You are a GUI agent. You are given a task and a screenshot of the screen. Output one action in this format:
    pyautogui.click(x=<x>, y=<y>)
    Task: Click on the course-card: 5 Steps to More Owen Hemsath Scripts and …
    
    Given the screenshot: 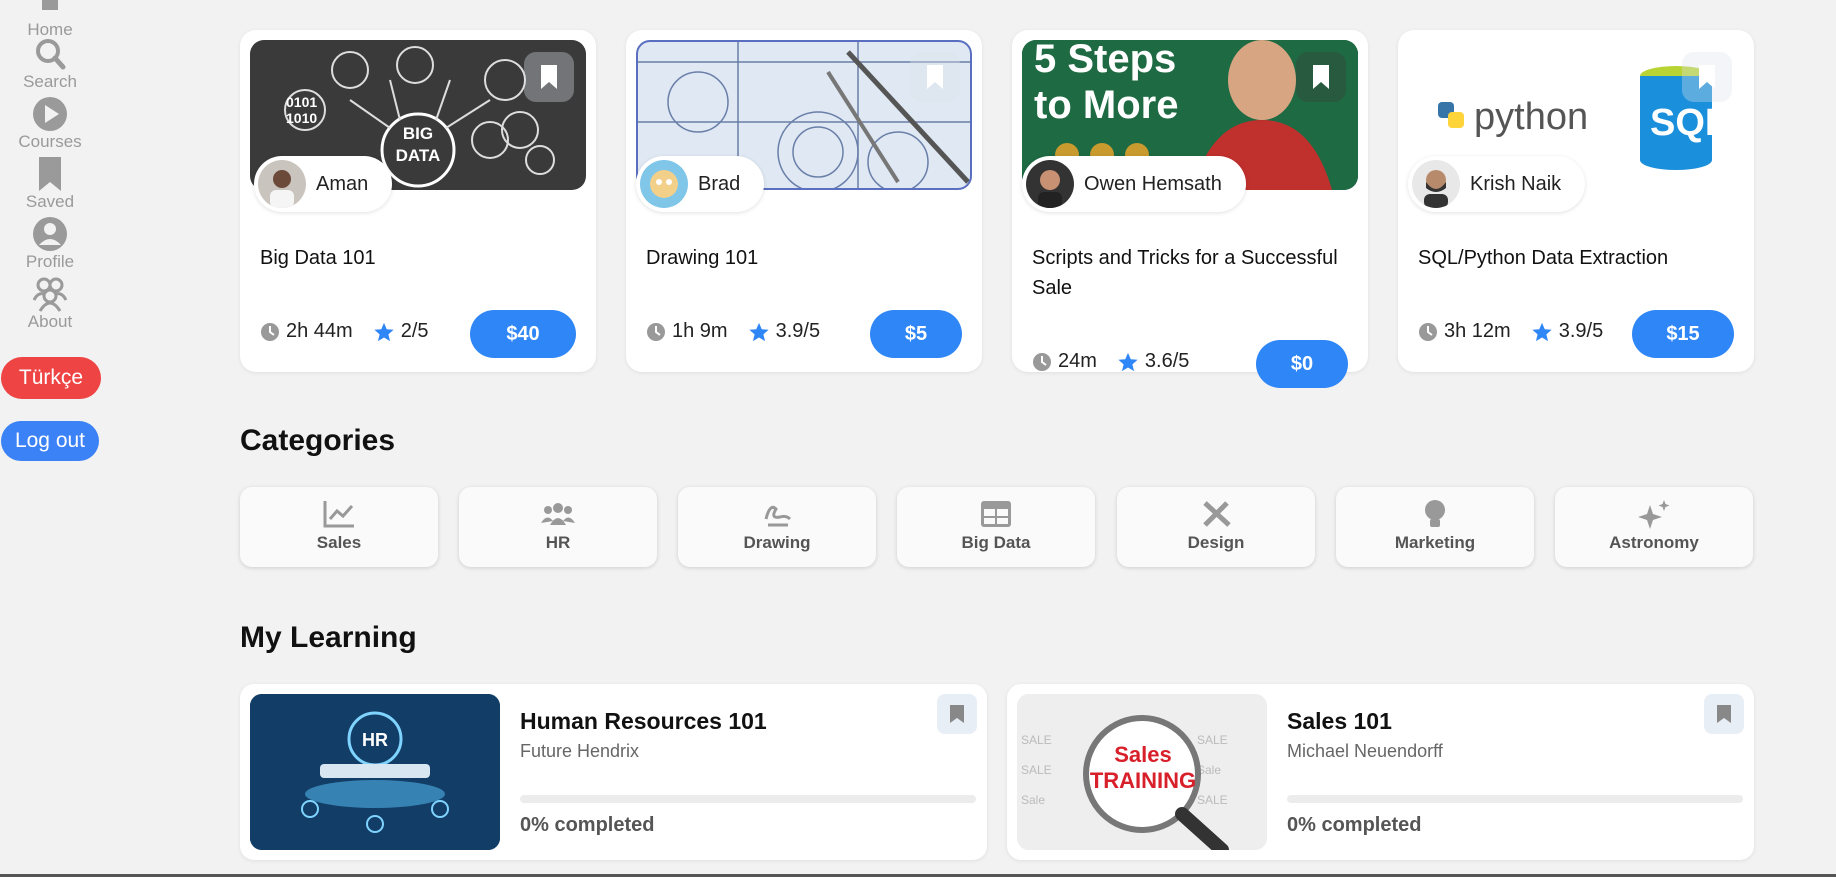 What is the action you would take?
    pyautogui.click(x=1190, y=209)
    